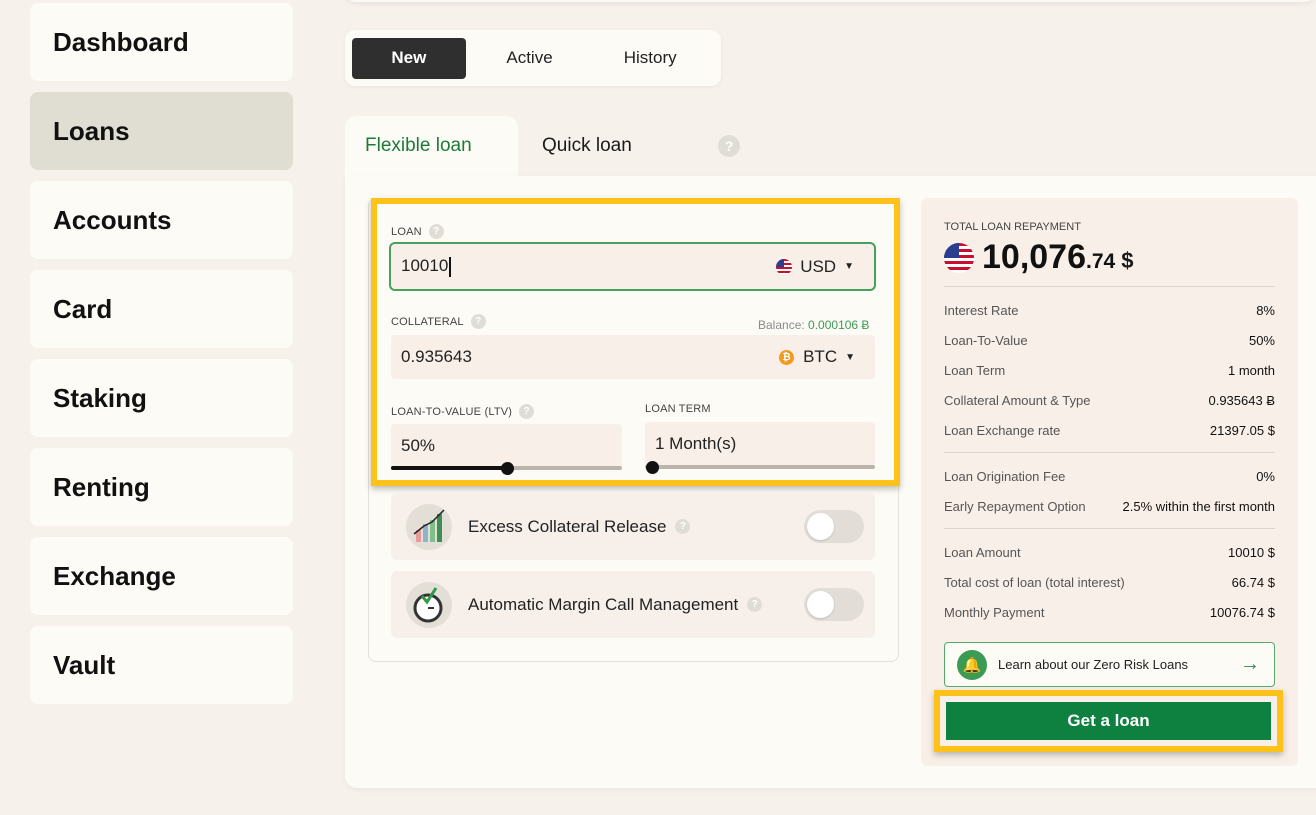  Describe the element at coordinates (650, 58) in the screenshot. I see `tab-history: History` at that location.